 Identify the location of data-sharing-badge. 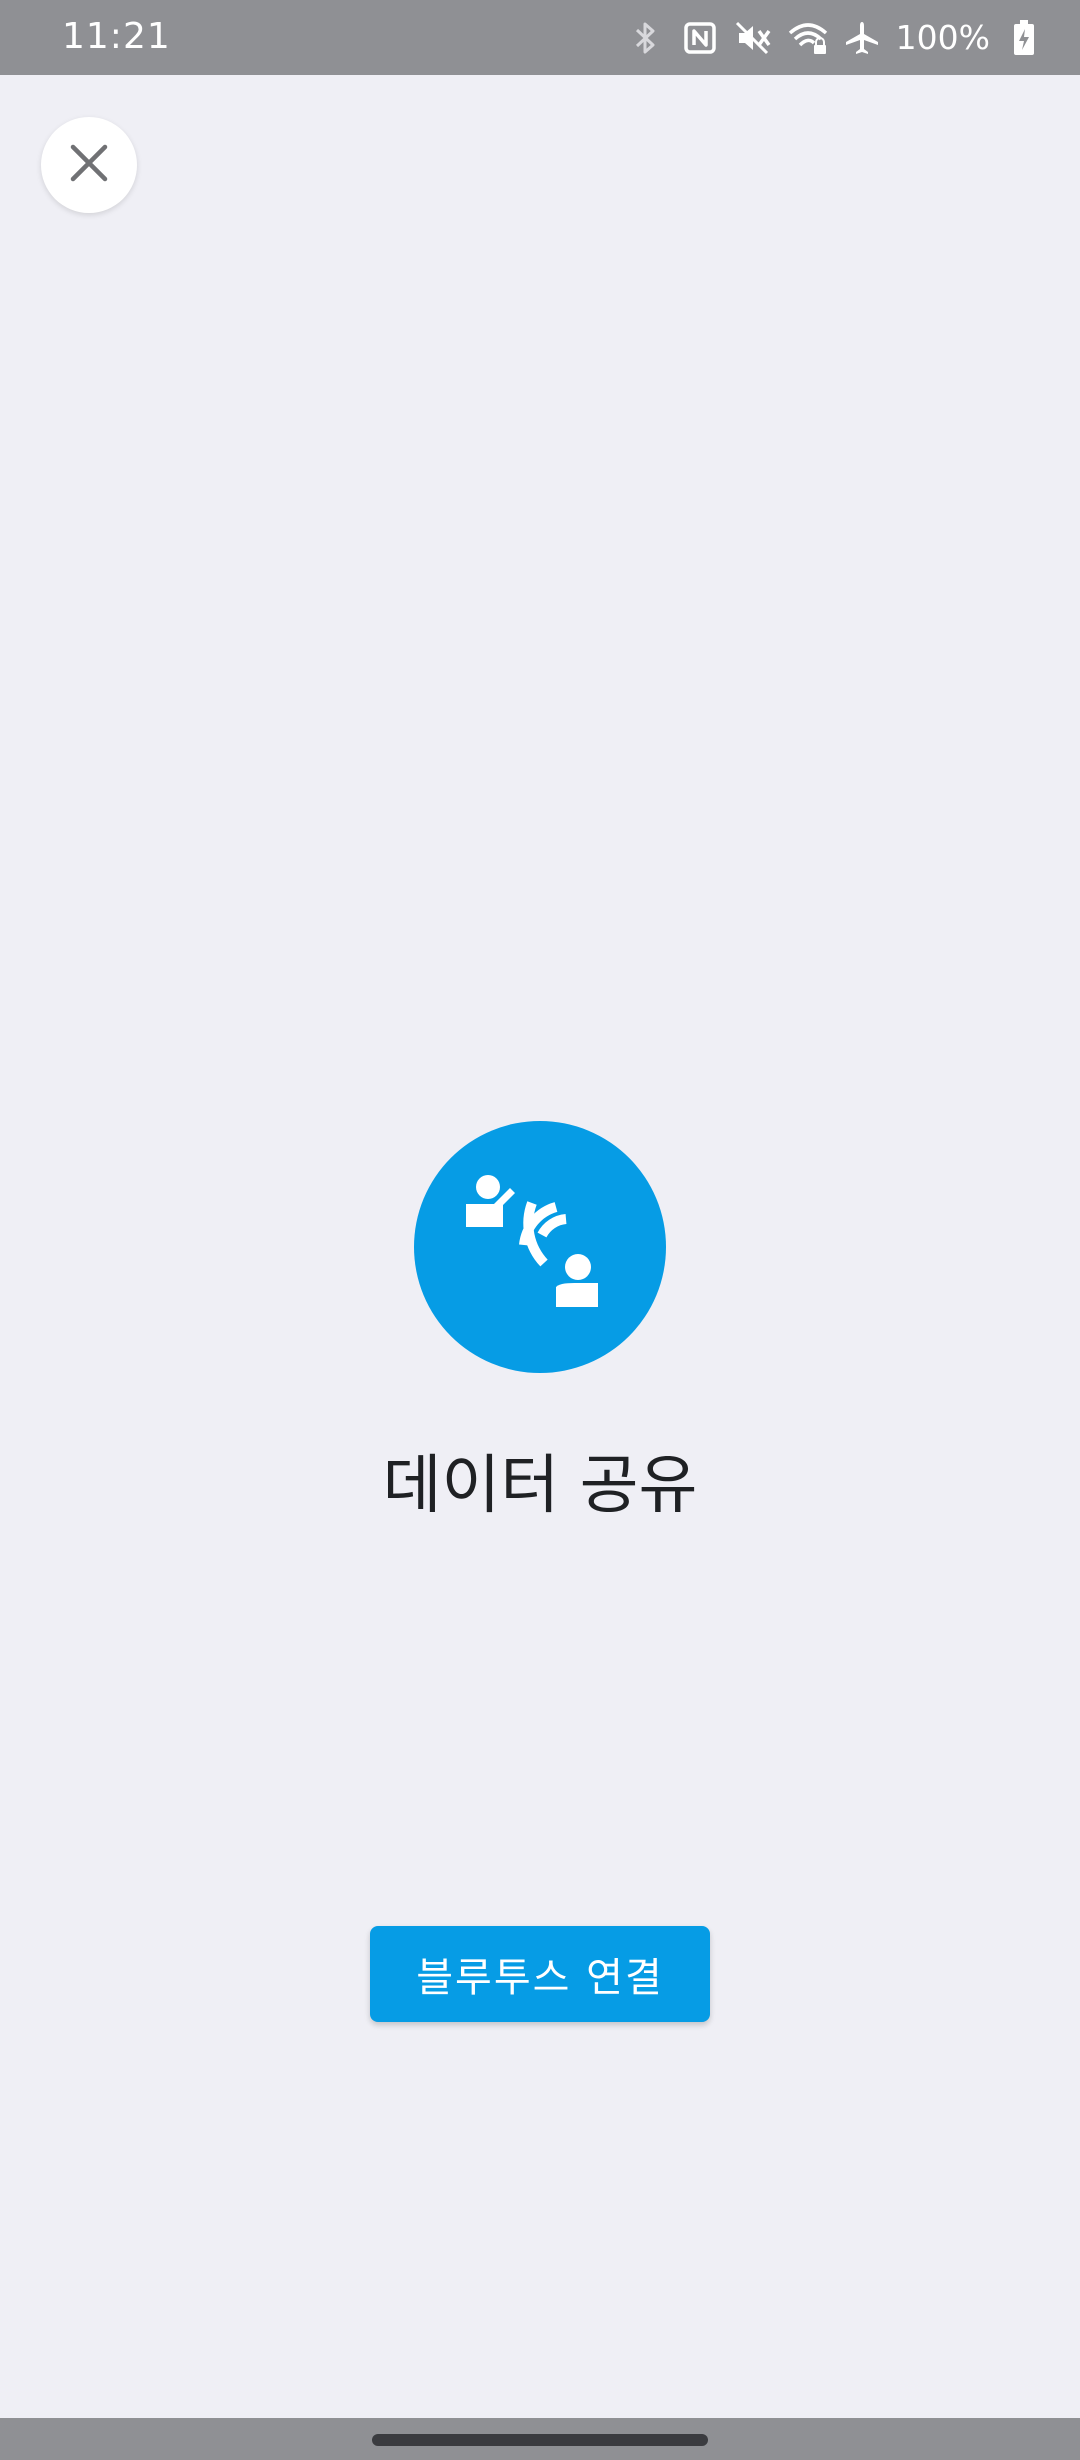
(540, 1247).